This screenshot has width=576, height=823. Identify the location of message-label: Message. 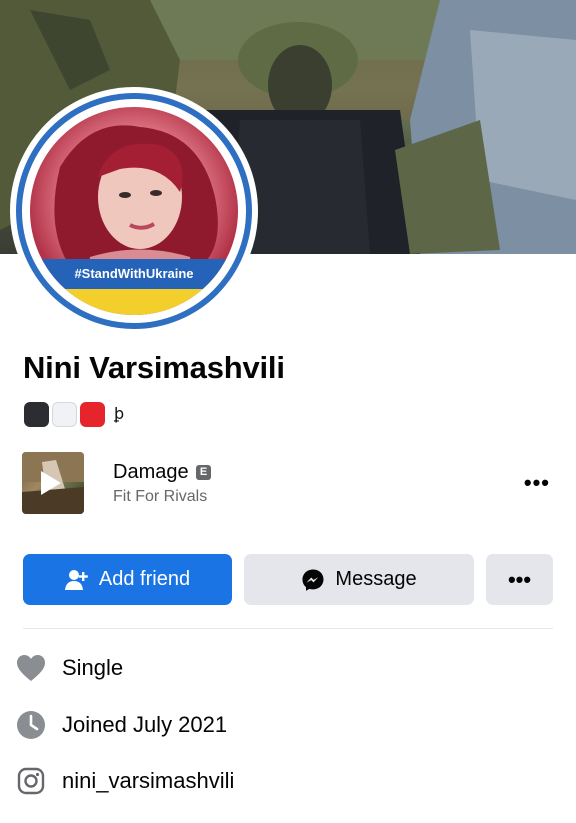
(376, 579).